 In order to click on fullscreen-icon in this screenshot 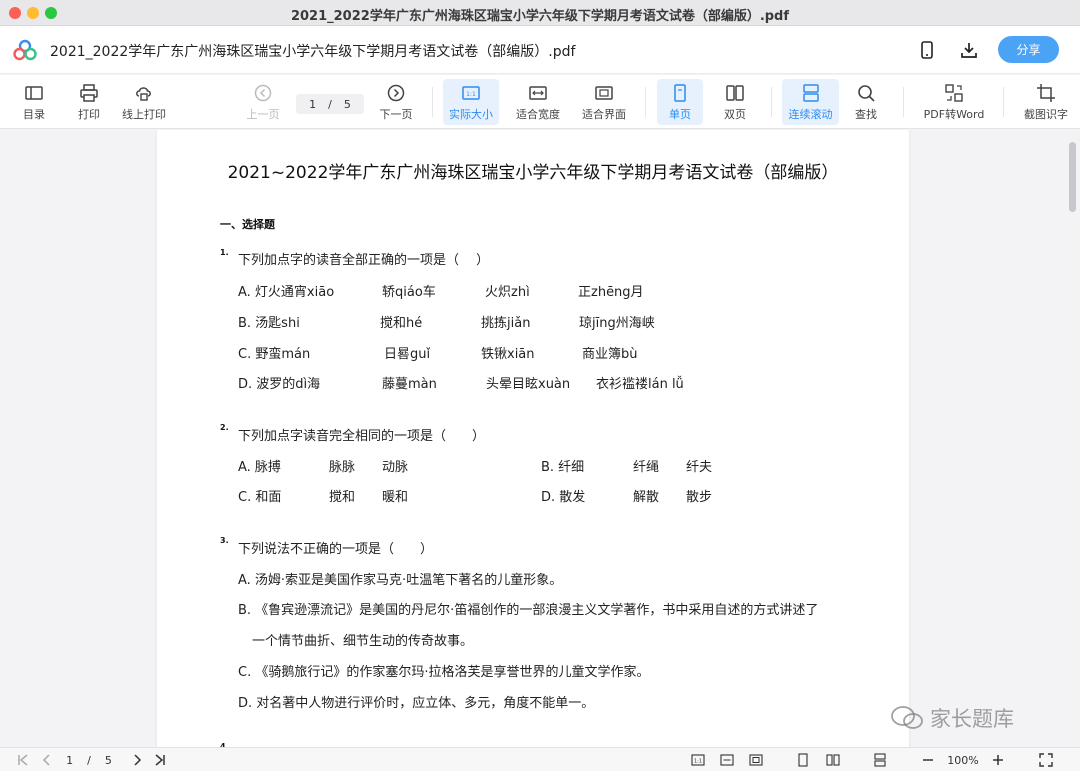, I will do `click(1046, 760)`.